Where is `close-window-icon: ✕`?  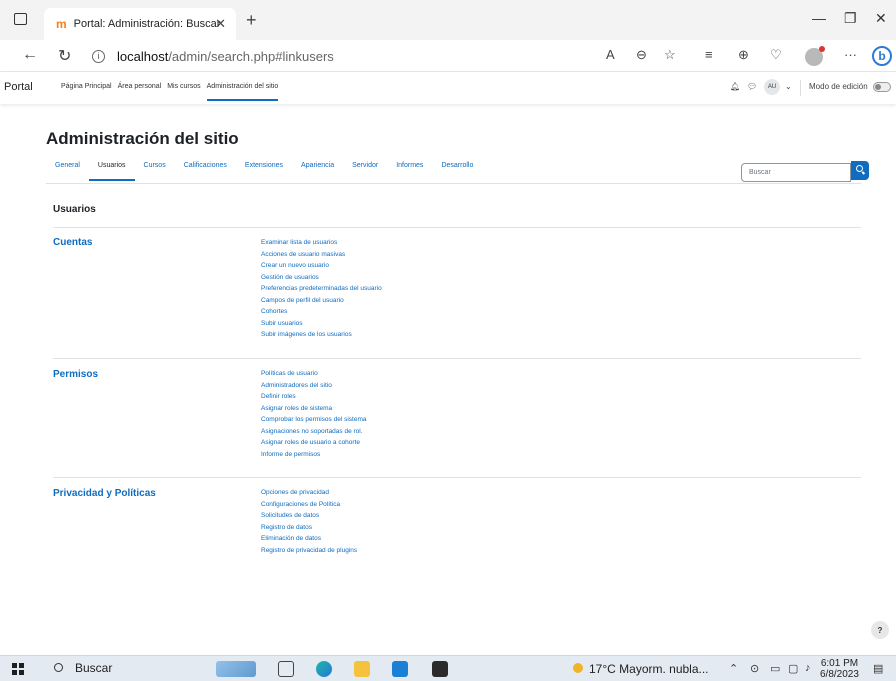 close-window-icon: ✕ is located at coordinates (881, 18).